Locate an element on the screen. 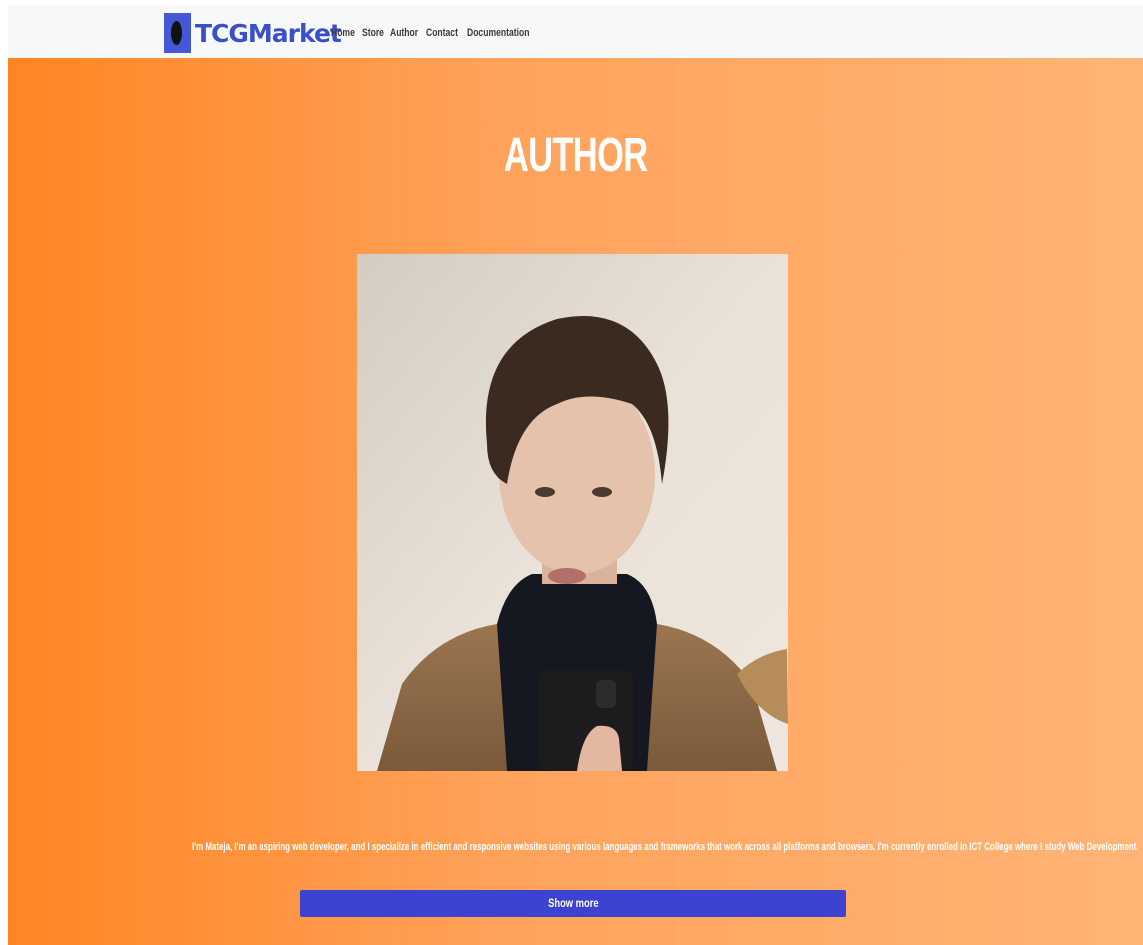 Image resolution: width=1143 pixels, height=945 pixels. show-more-label: Show more is located at coordinates (573, 903).